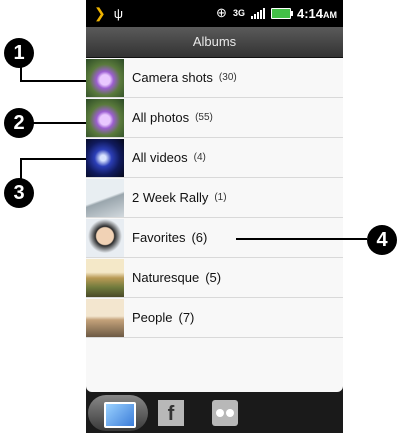  What do you see at coordinates (186, 317) in the screenshot?
I see `album-count: (7)` at bounding box center [186, 317].